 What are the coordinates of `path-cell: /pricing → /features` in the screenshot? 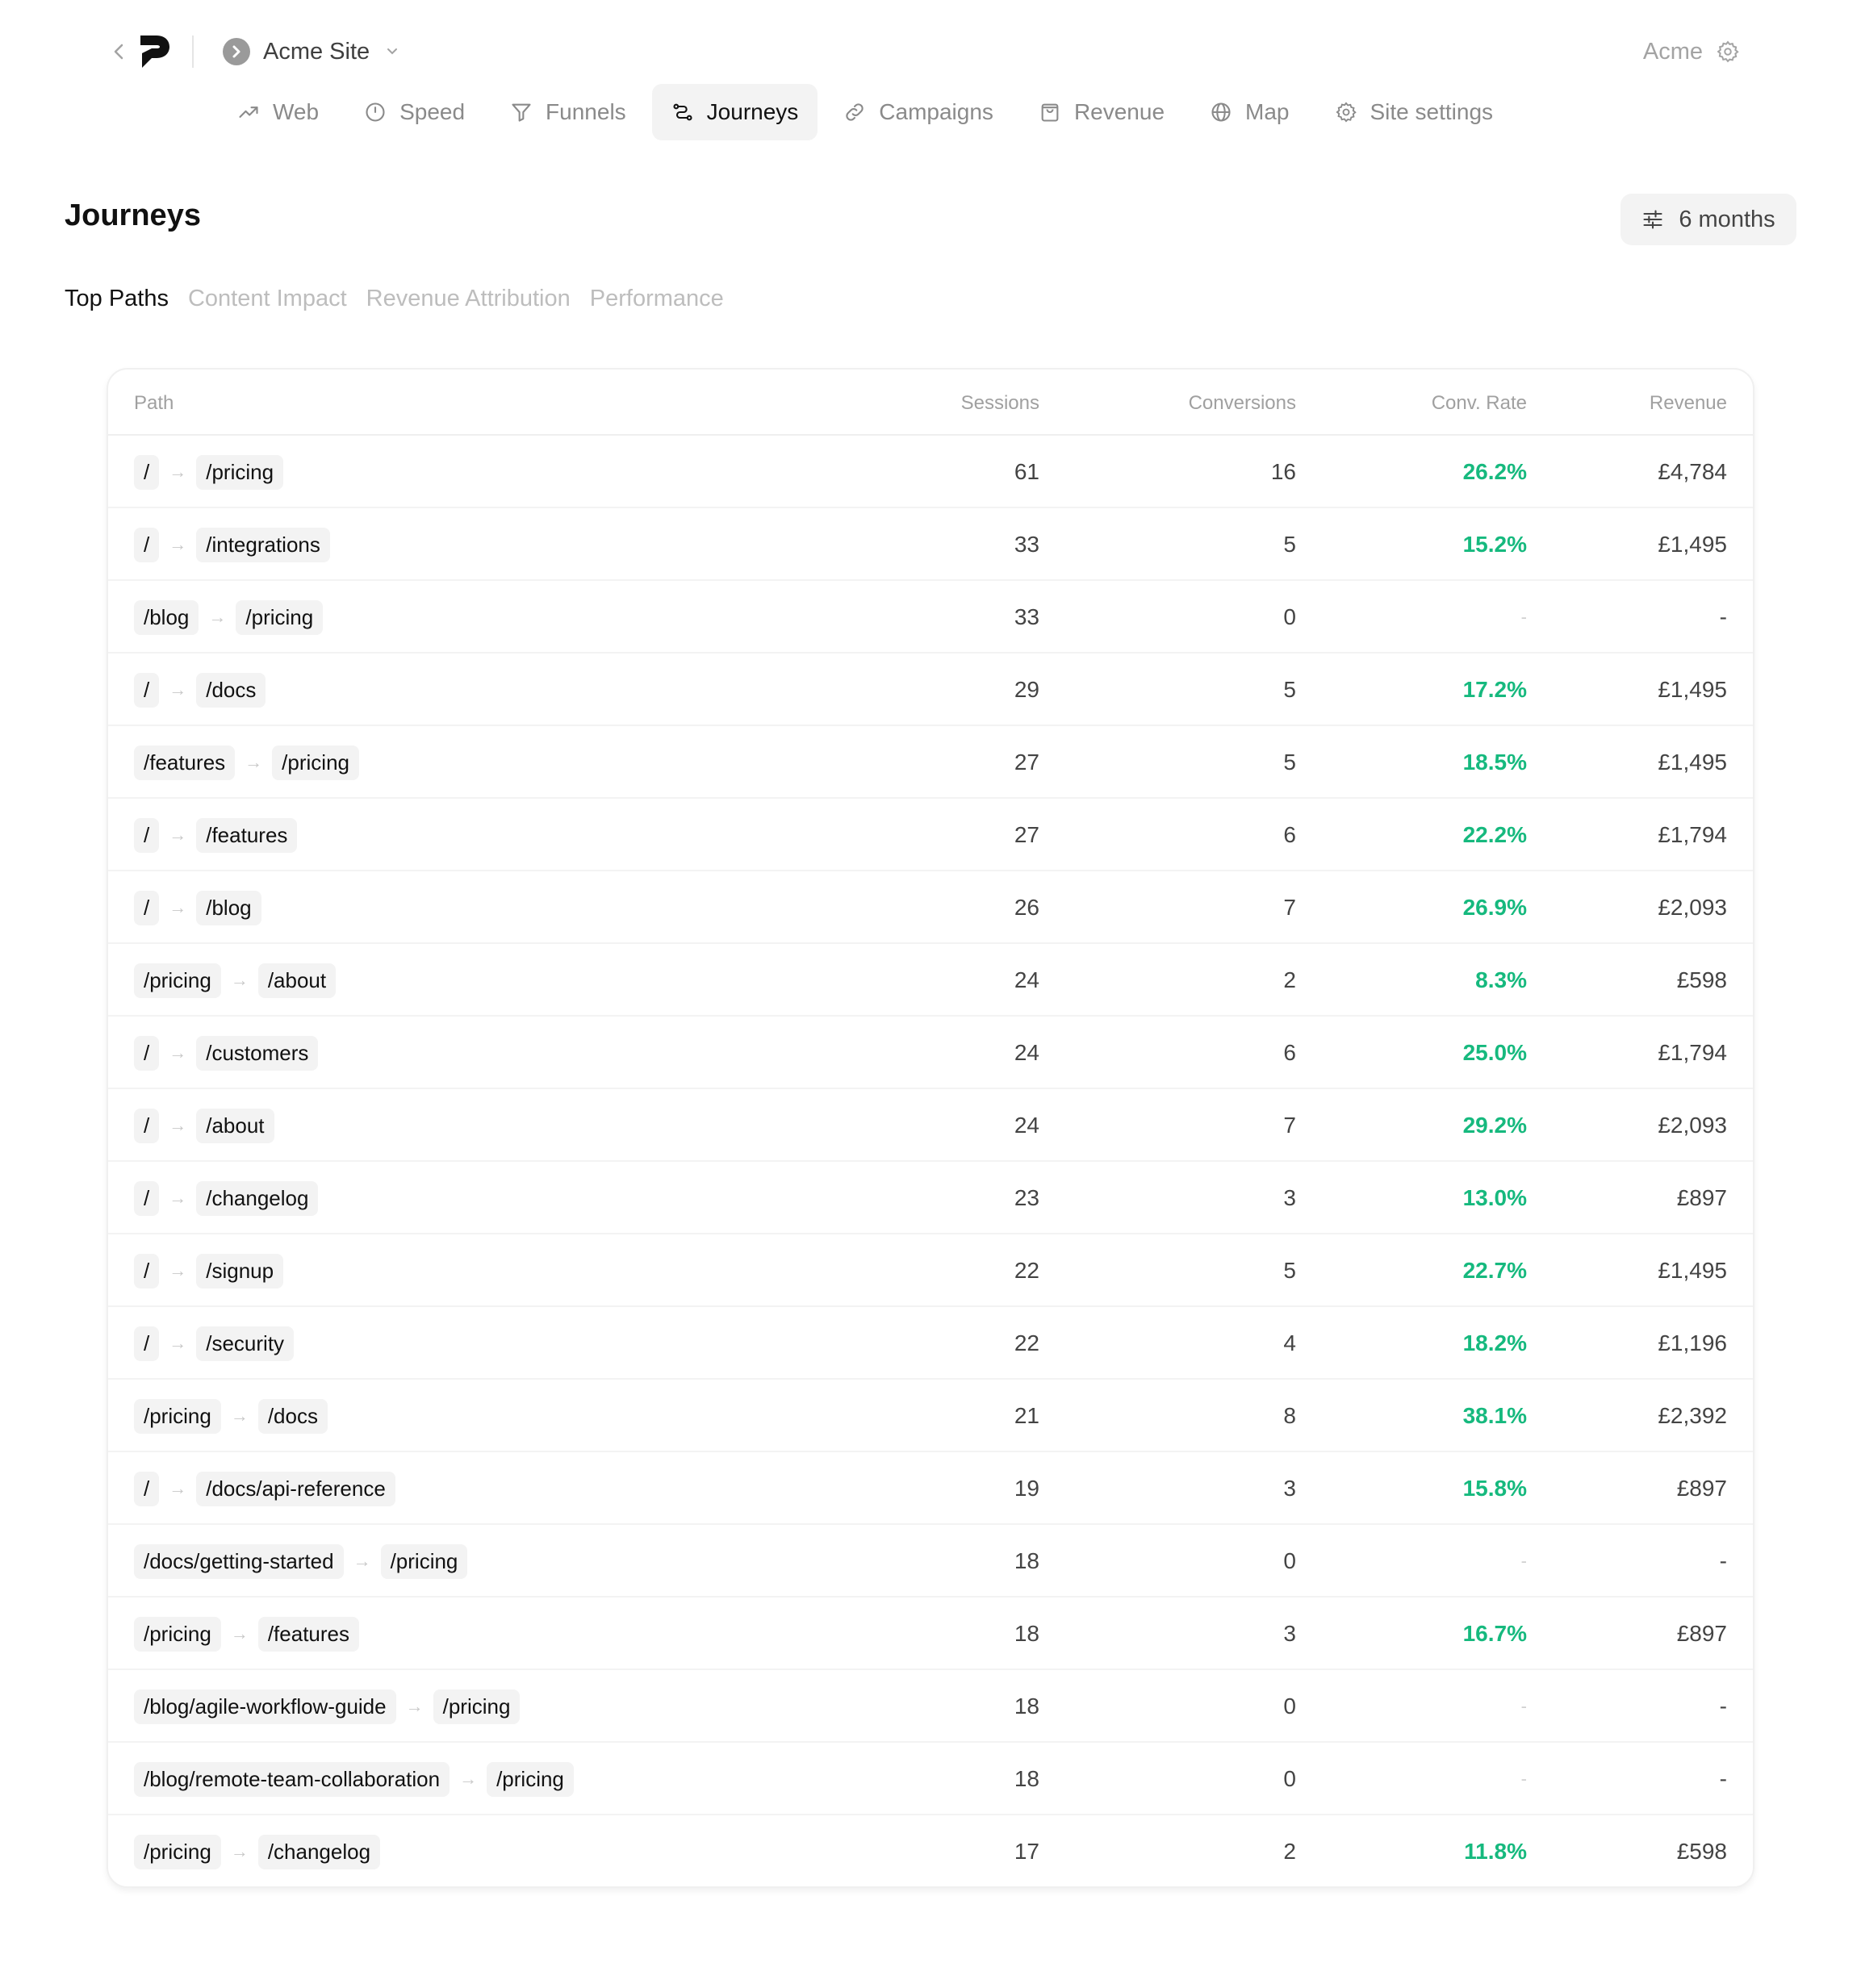 It's located at (246, 1634).